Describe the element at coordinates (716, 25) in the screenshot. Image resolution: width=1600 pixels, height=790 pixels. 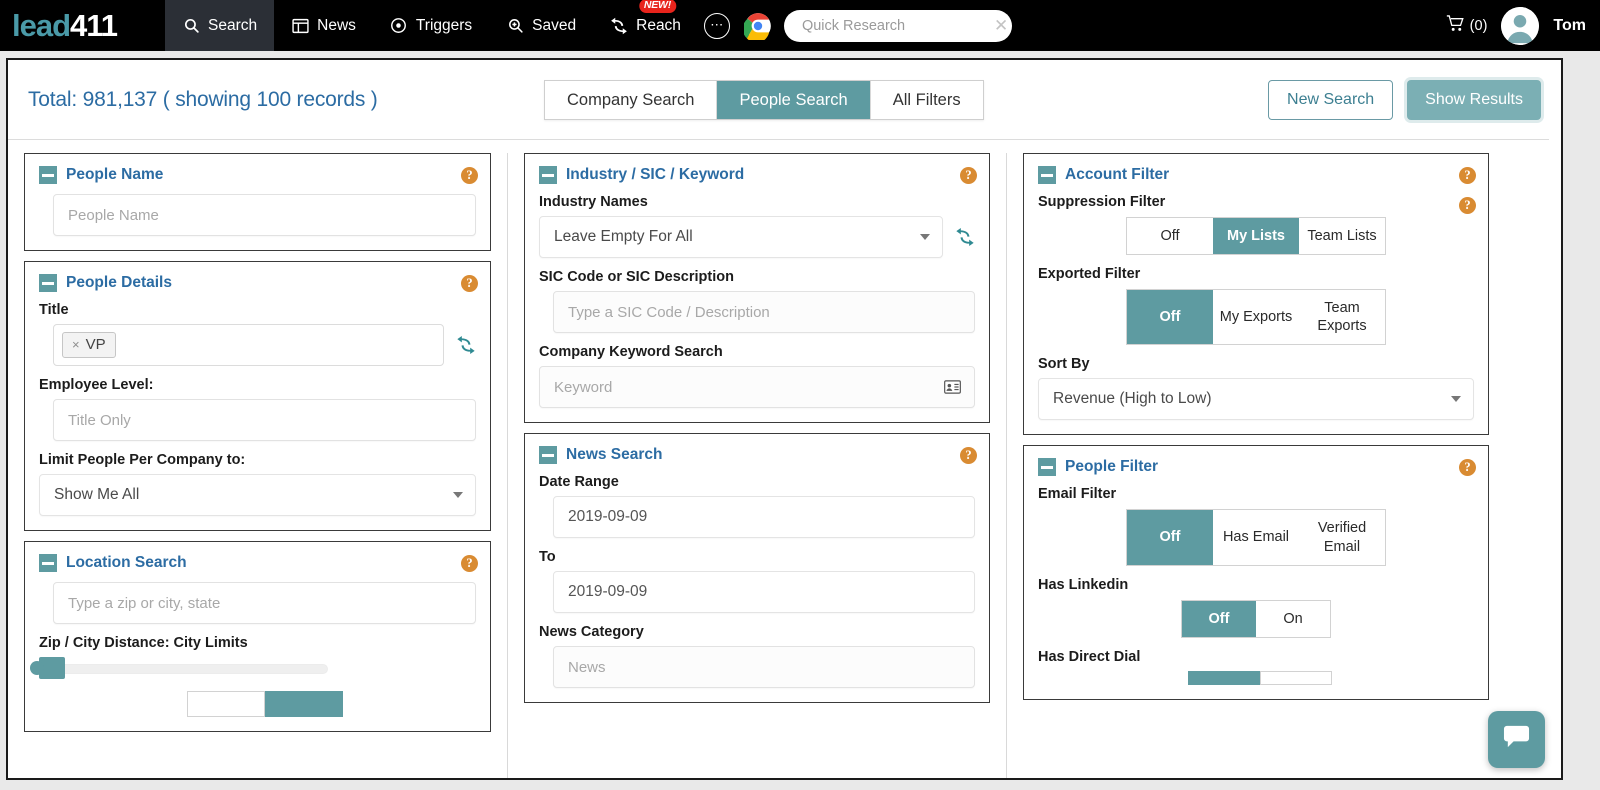
I see `more-options-icon: ⋯` at that location.